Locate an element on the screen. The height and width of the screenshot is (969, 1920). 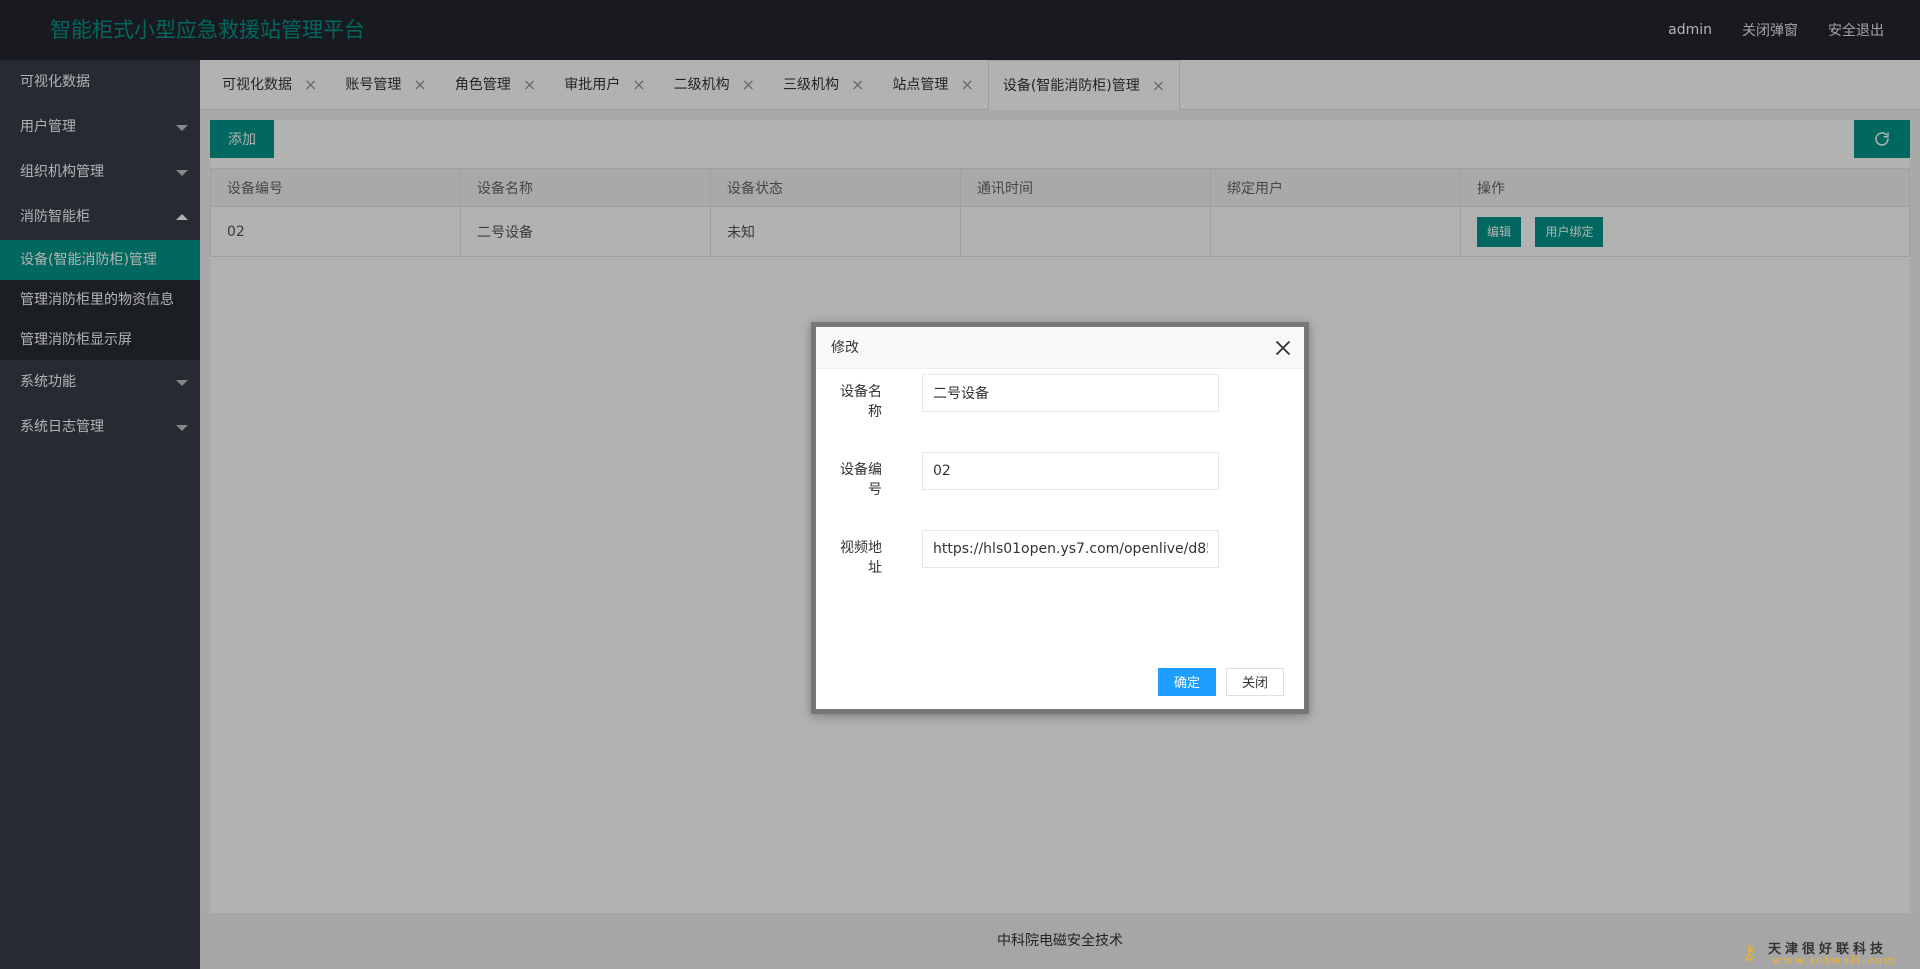
form-row-device-id: 设备编号 is located at coordinates (1060, 482).